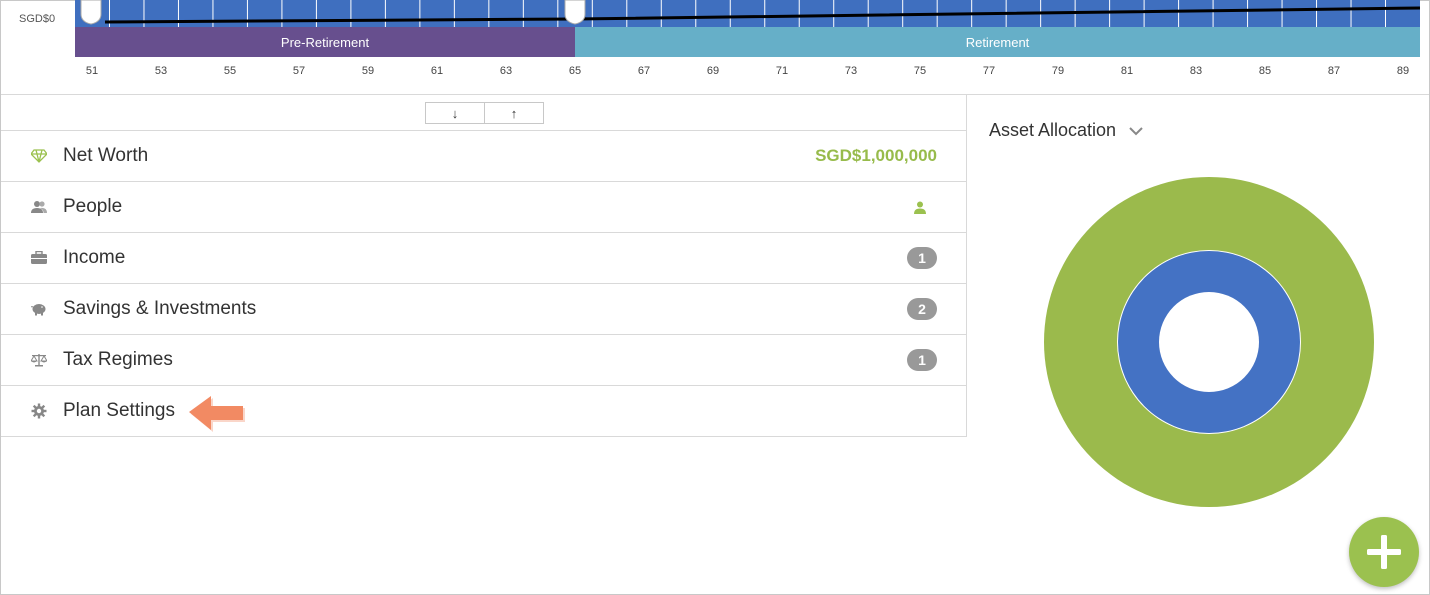 The image size is (1430, 595). What do you see at coordinates (920, 207) in the screenshot?
I see `person-icon` at bounding box center [920, 207].